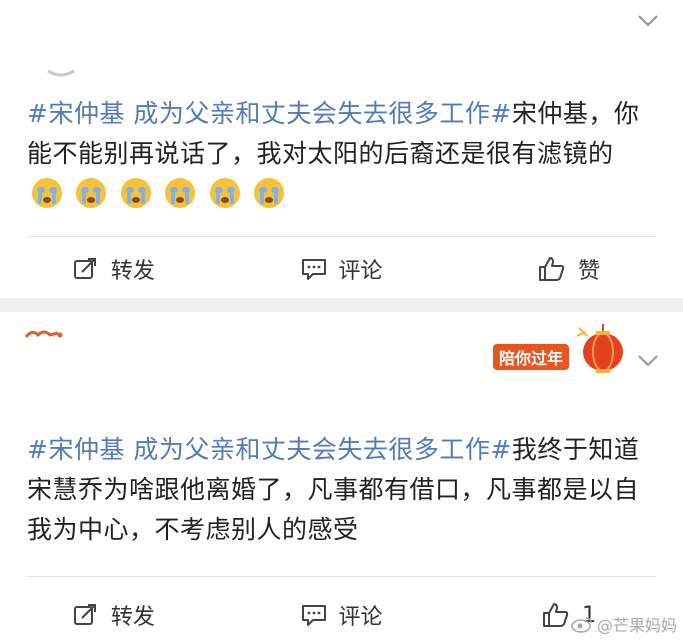  I want to click on watermark-text: @芒果妈妈, so click(636, 625).